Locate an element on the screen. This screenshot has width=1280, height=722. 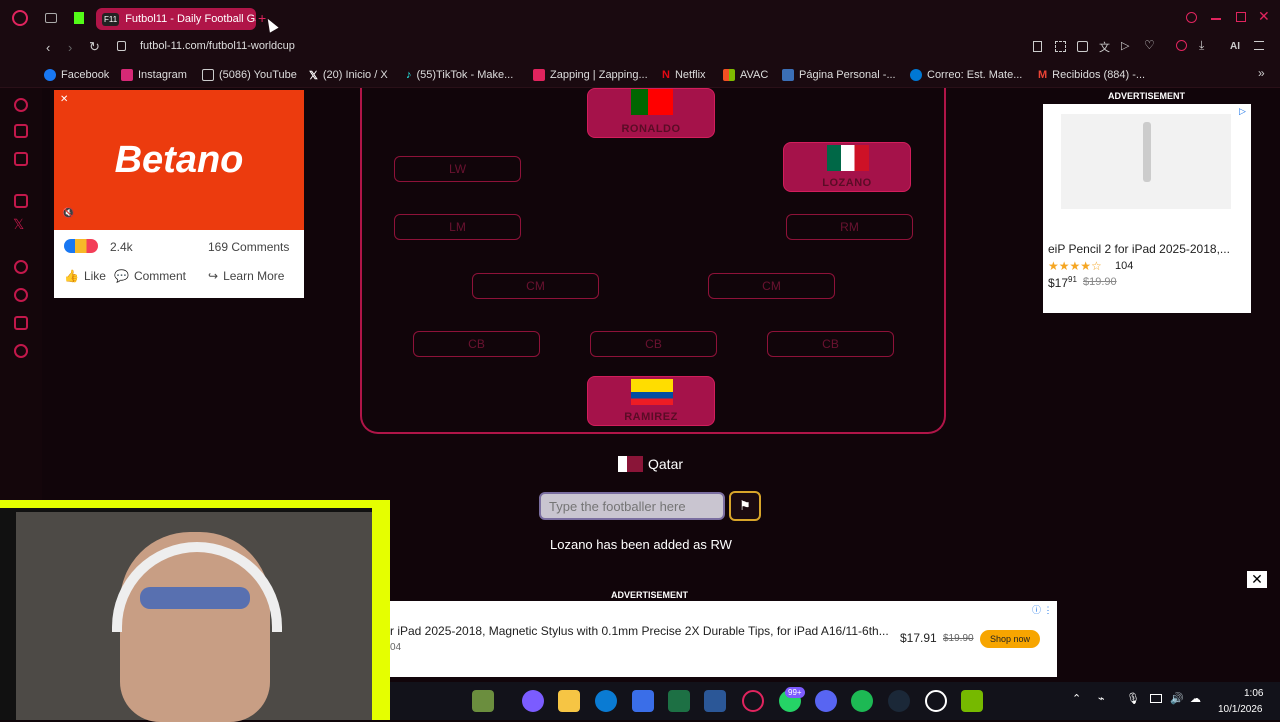
betano-banner: Betano is located at coordinates (179, 160).